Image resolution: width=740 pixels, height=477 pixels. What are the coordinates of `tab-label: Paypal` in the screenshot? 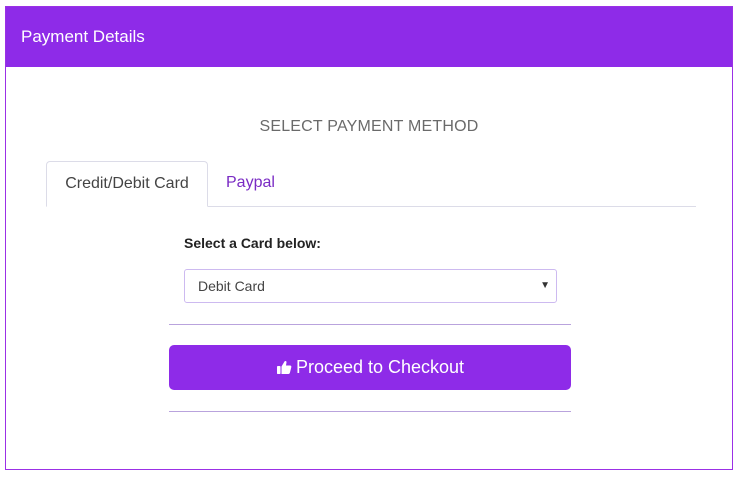 It's located at (250, 182).